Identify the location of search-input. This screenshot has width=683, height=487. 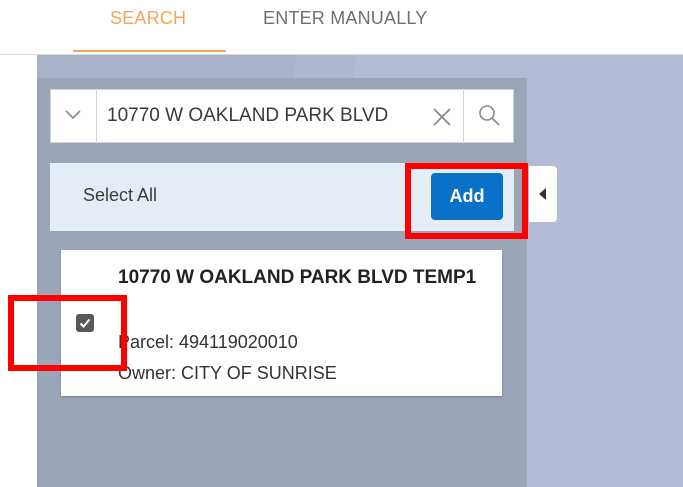
(267, 116).